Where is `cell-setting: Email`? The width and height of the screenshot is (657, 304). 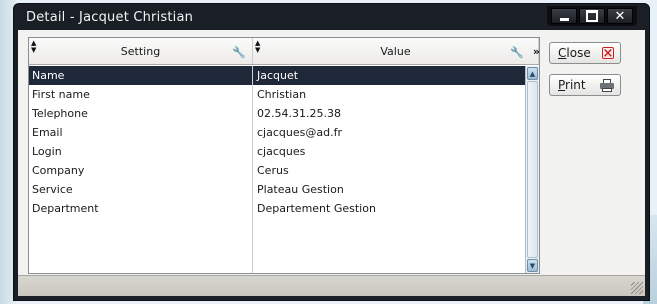 cell-setting: Email is located at coordinates (47, 132).